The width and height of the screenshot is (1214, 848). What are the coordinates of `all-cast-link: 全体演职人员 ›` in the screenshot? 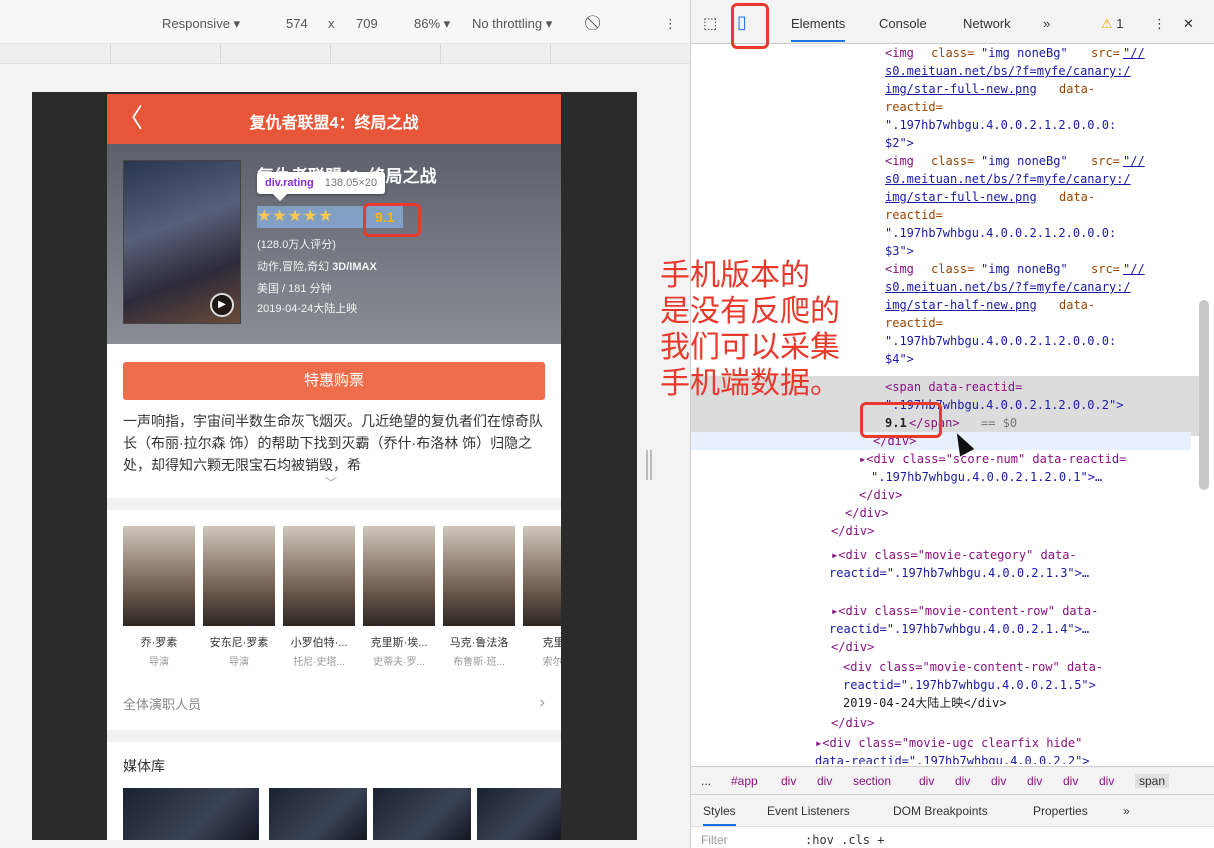 It's located at (334, 705).